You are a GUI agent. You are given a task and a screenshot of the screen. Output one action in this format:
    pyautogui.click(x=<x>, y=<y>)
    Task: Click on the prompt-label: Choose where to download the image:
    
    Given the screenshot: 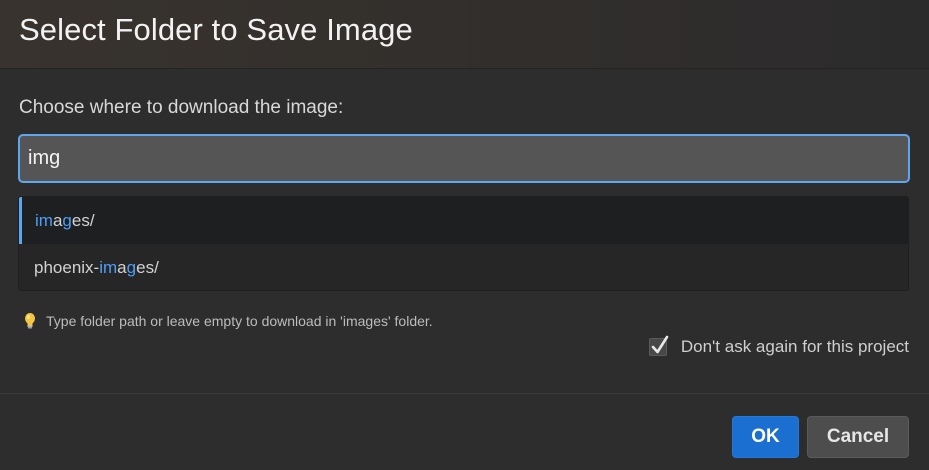 What is the action you would take?
    pyautogui.click(x=181, y=107)
    